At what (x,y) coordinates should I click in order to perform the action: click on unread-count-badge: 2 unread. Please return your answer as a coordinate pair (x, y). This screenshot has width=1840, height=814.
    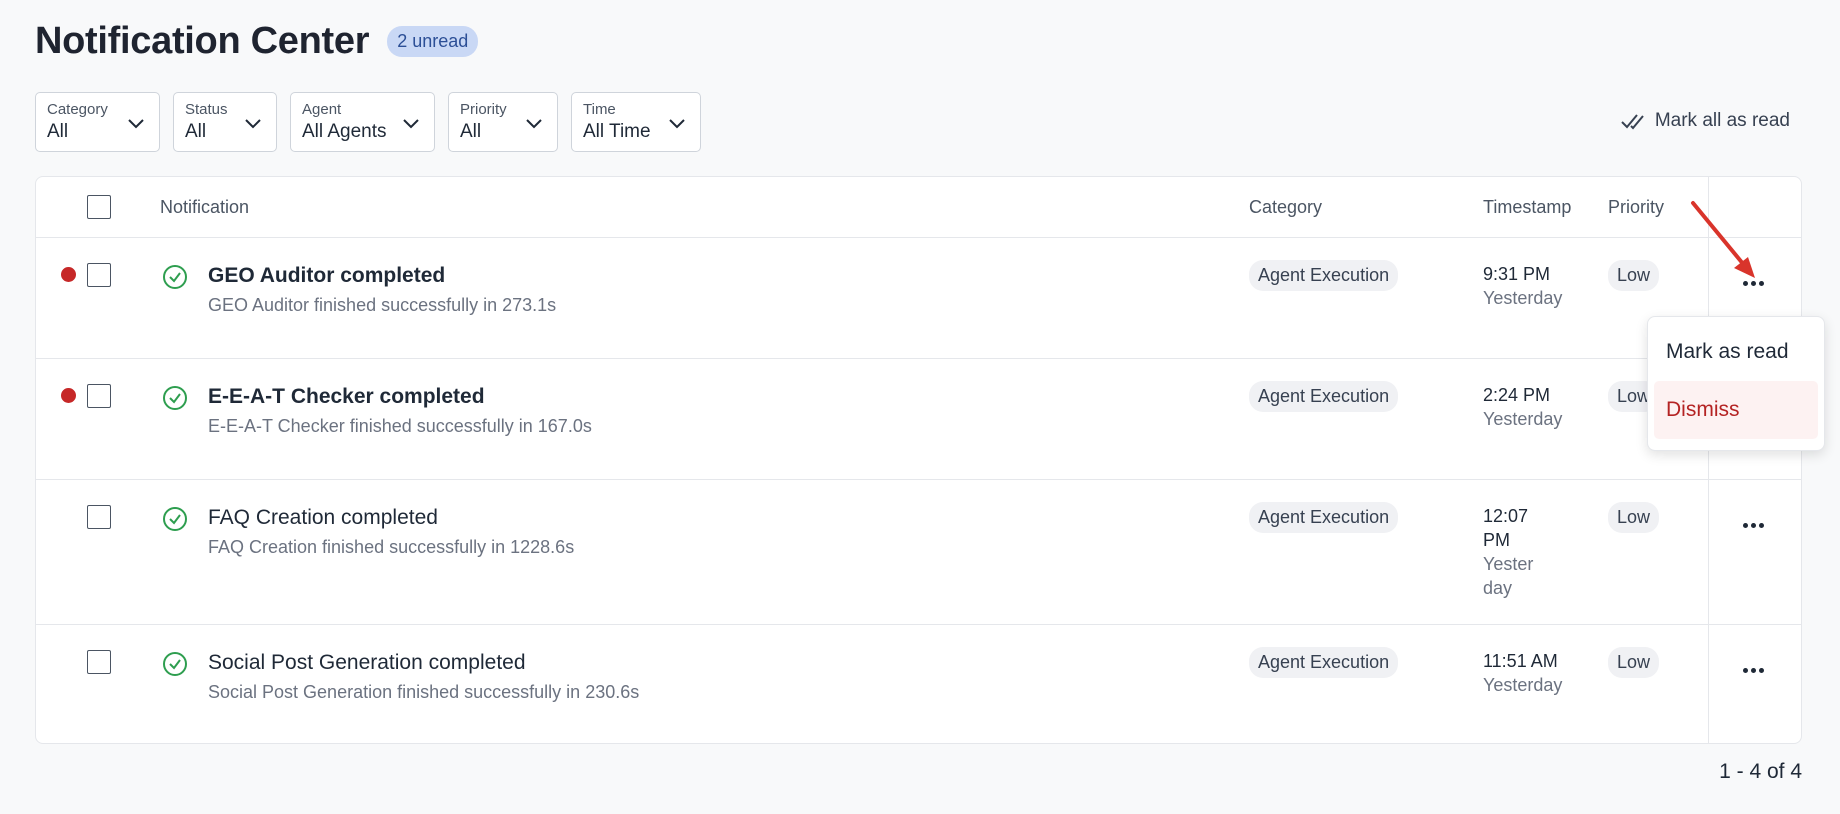
    Looking at the image, I should click on (433, 41).